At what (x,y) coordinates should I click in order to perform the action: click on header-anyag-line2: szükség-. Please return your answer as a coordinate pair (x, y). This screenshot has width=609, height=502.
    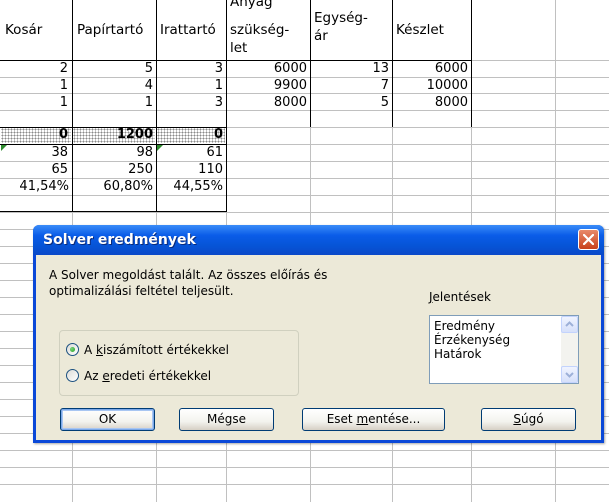
    Looking at the image, I should click on (260, 30).